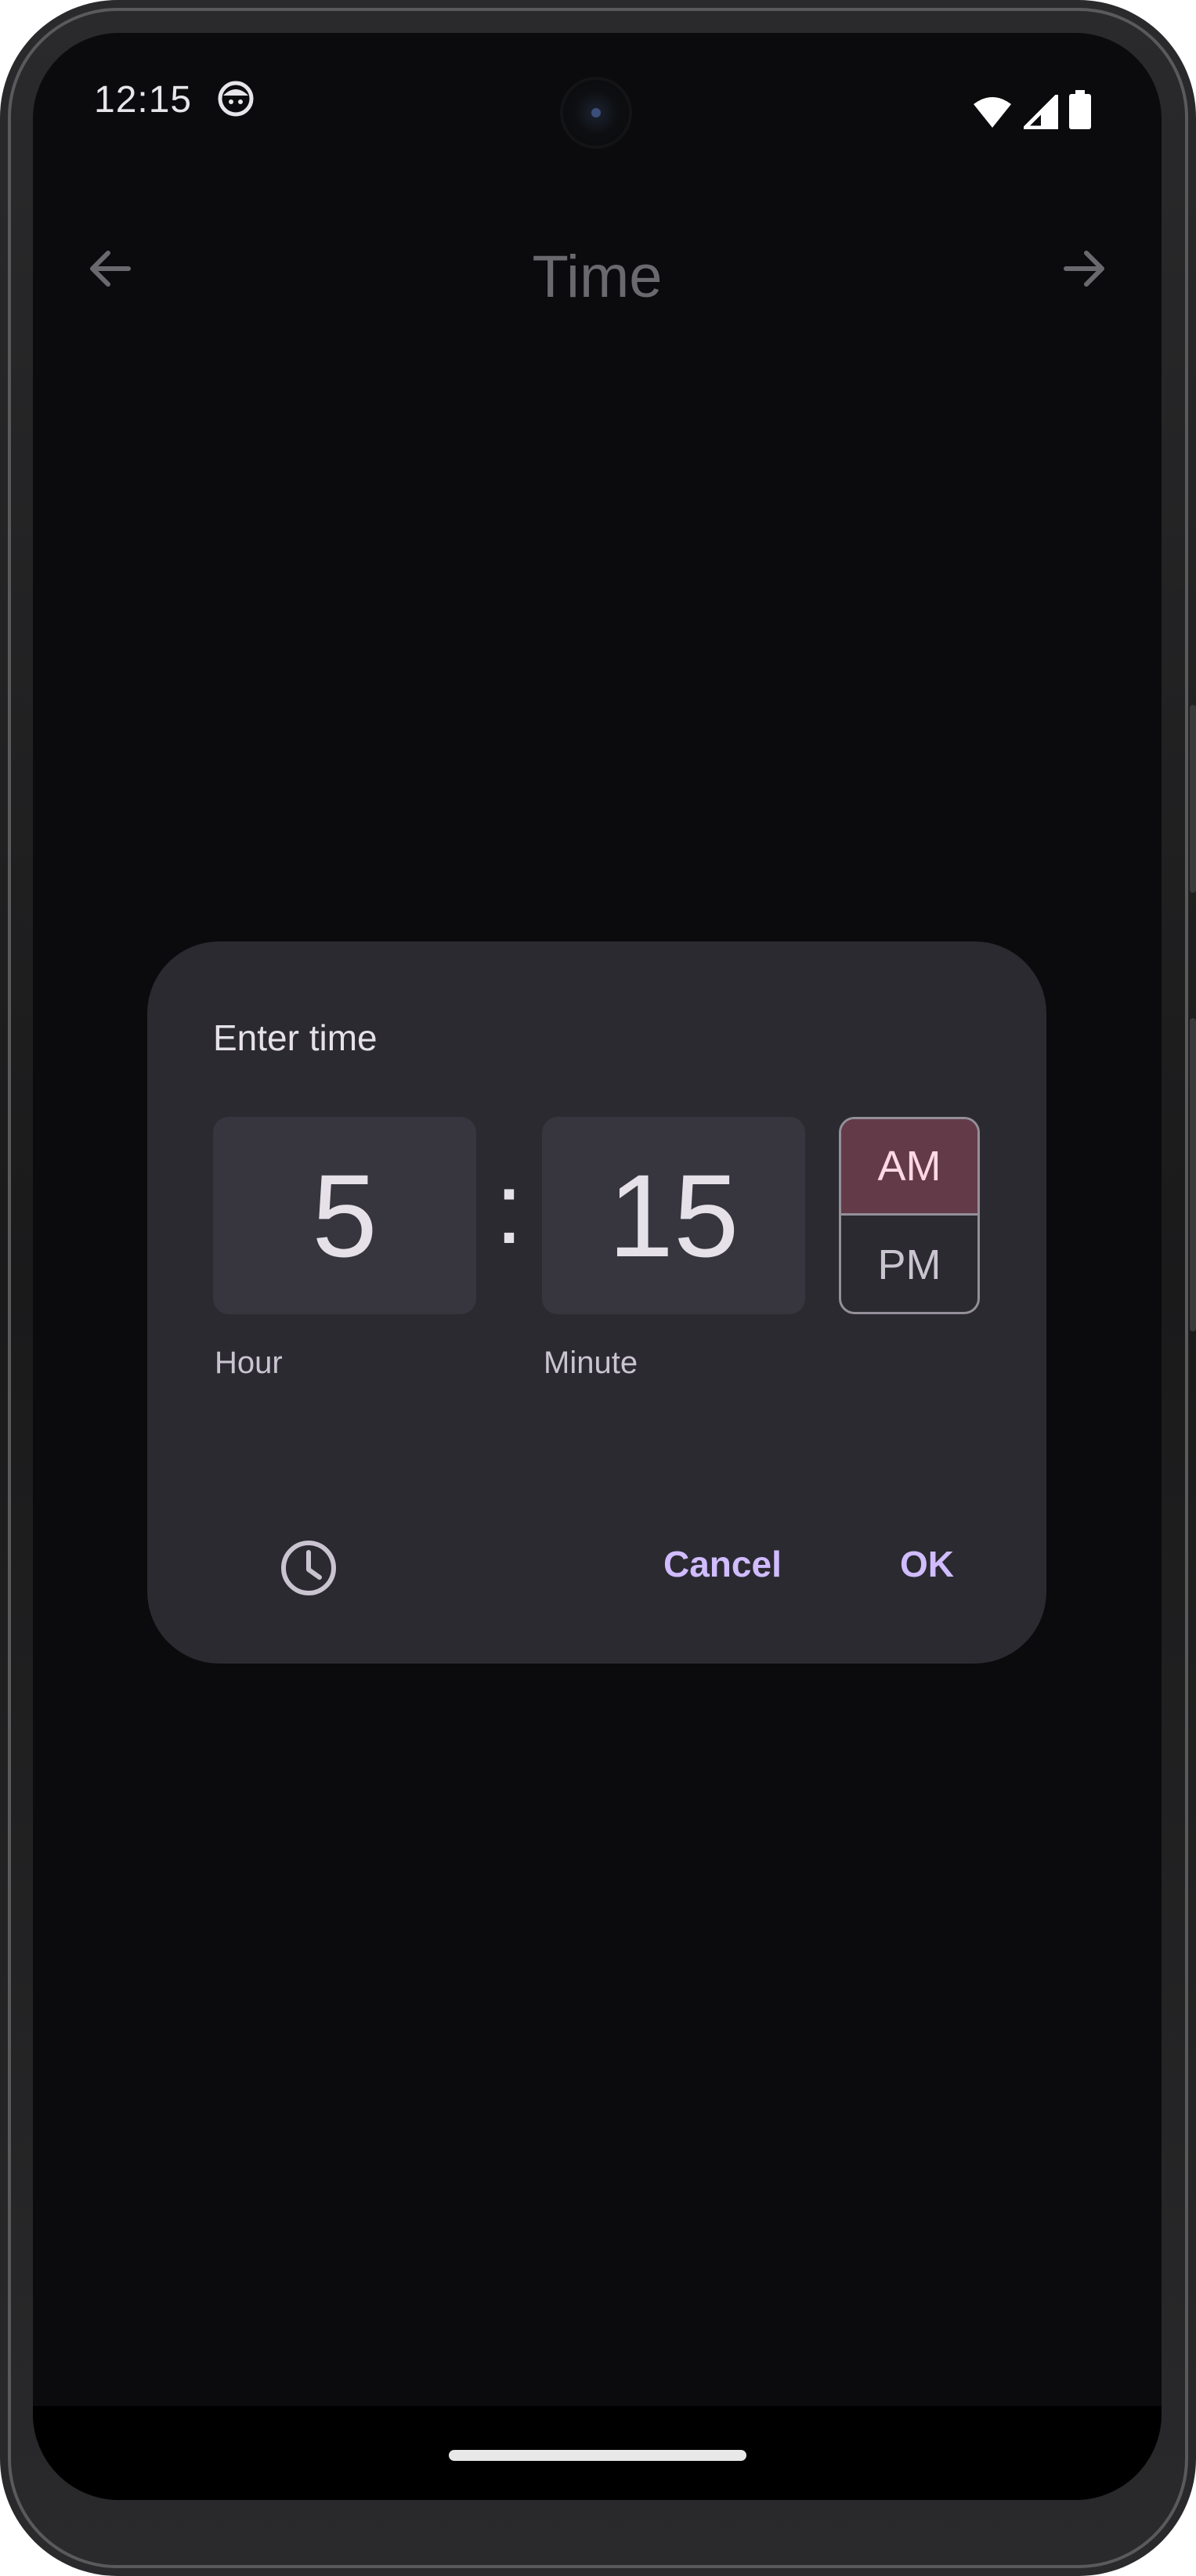 This screenshot has height=2576, width=1196. What do you see at coordinates (597, 277) in the screenshot?
I see `page-title: Time` at bounding box center [597, 277].